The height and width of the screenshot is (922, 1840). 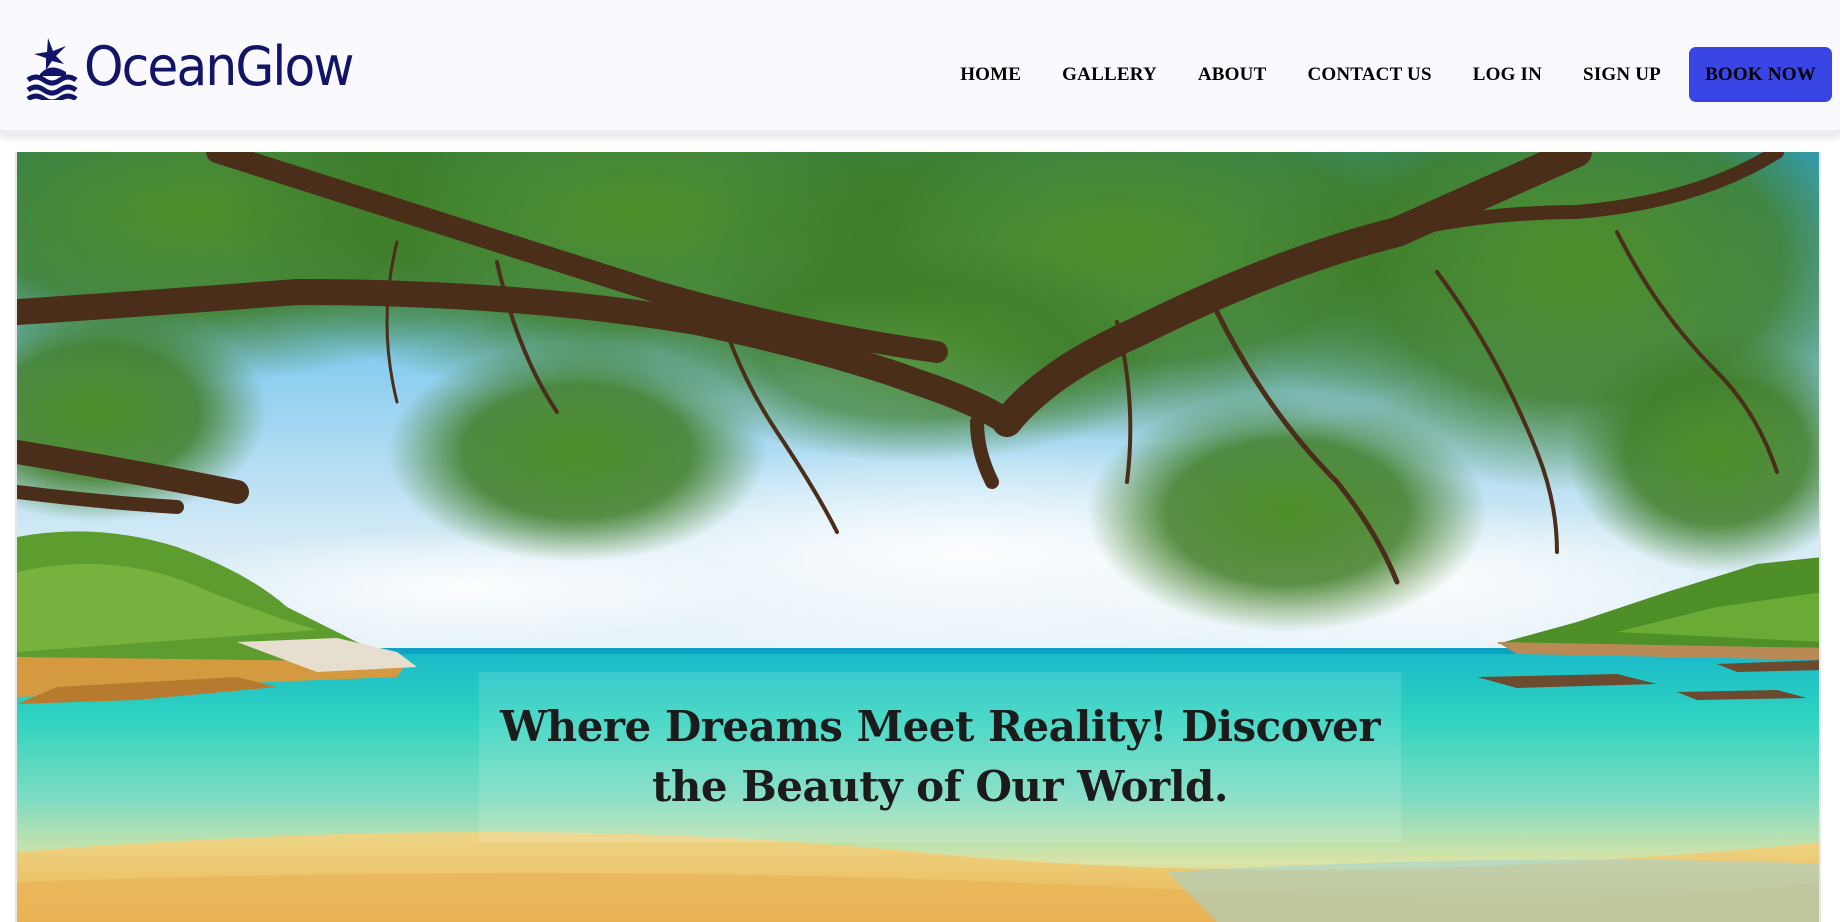 I want to click on book-now-button: BOOK NOW, so click(x=1760, y=74).